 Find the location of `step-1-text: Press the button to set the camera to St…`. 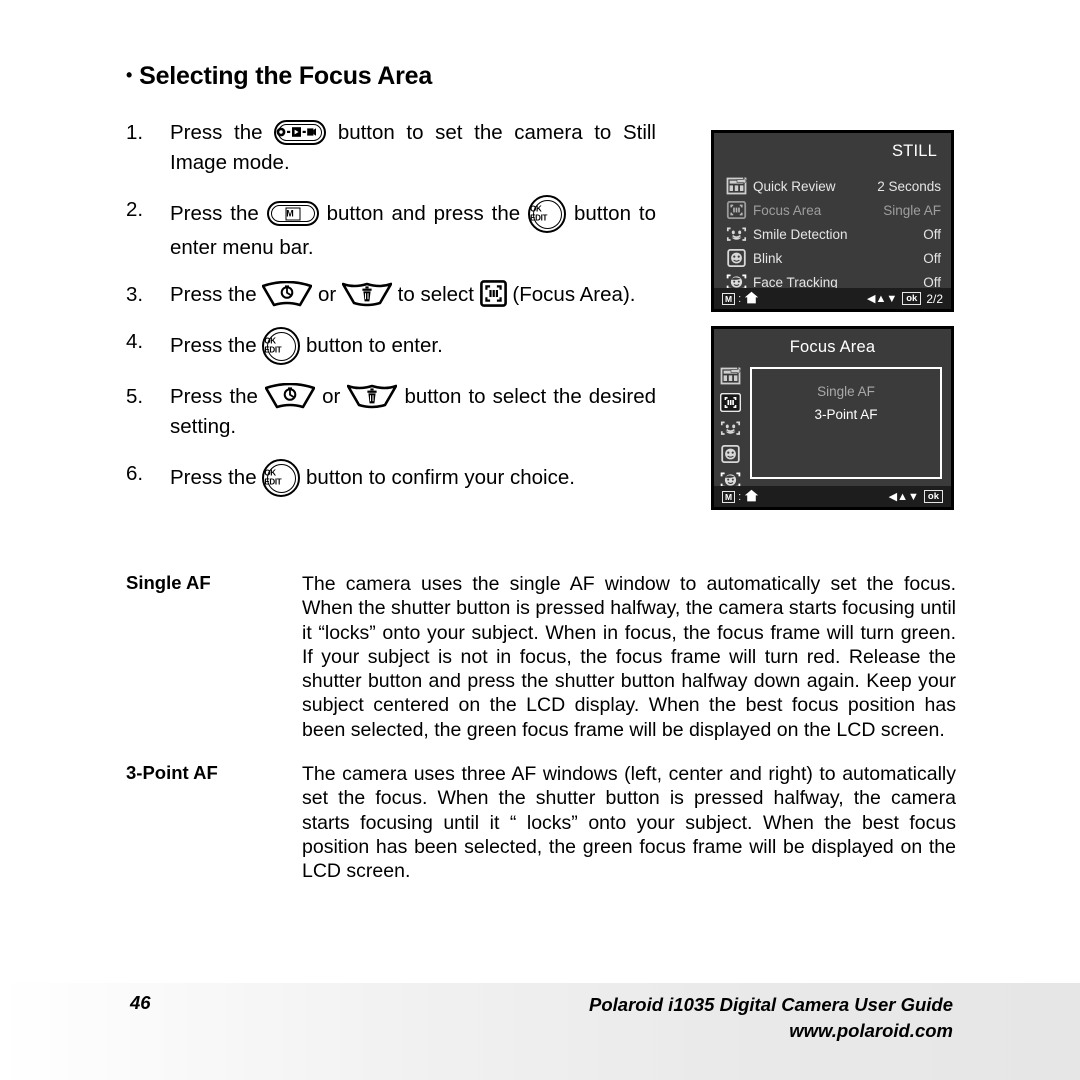

step-1-text: Press the button to set the camera to St… is located at coordinates (413, 148).